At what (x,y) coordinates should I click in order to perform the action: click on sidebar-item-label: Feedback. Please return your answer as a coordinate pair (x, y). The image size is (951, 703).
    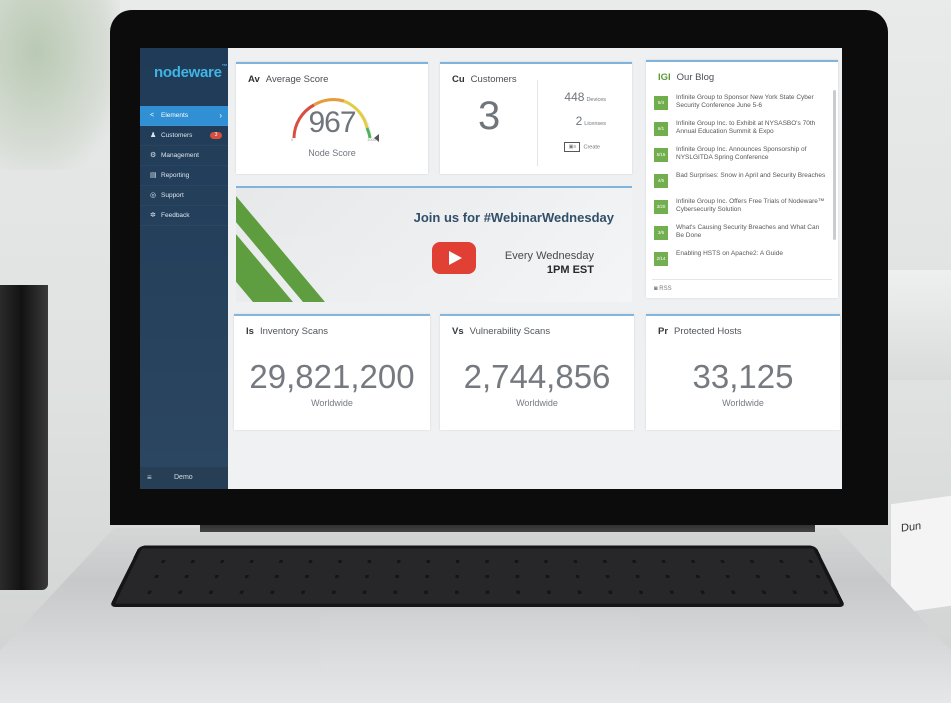
    Looking at the image, I should click on (175, 215).